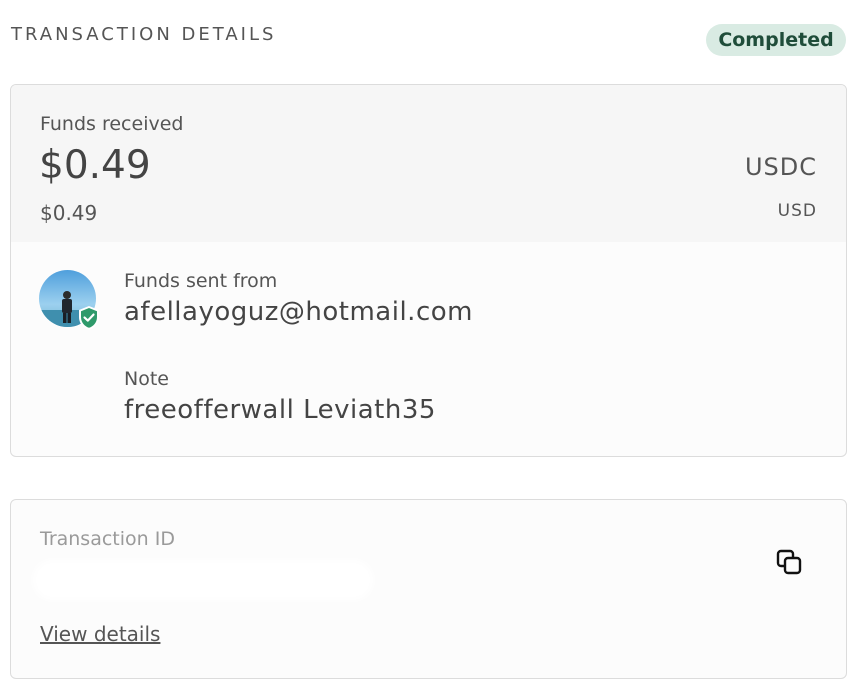 Image resolution: width=856 pixels, height=681 pixels. I want to click on amount-currency: USDC, so click(780, 167).